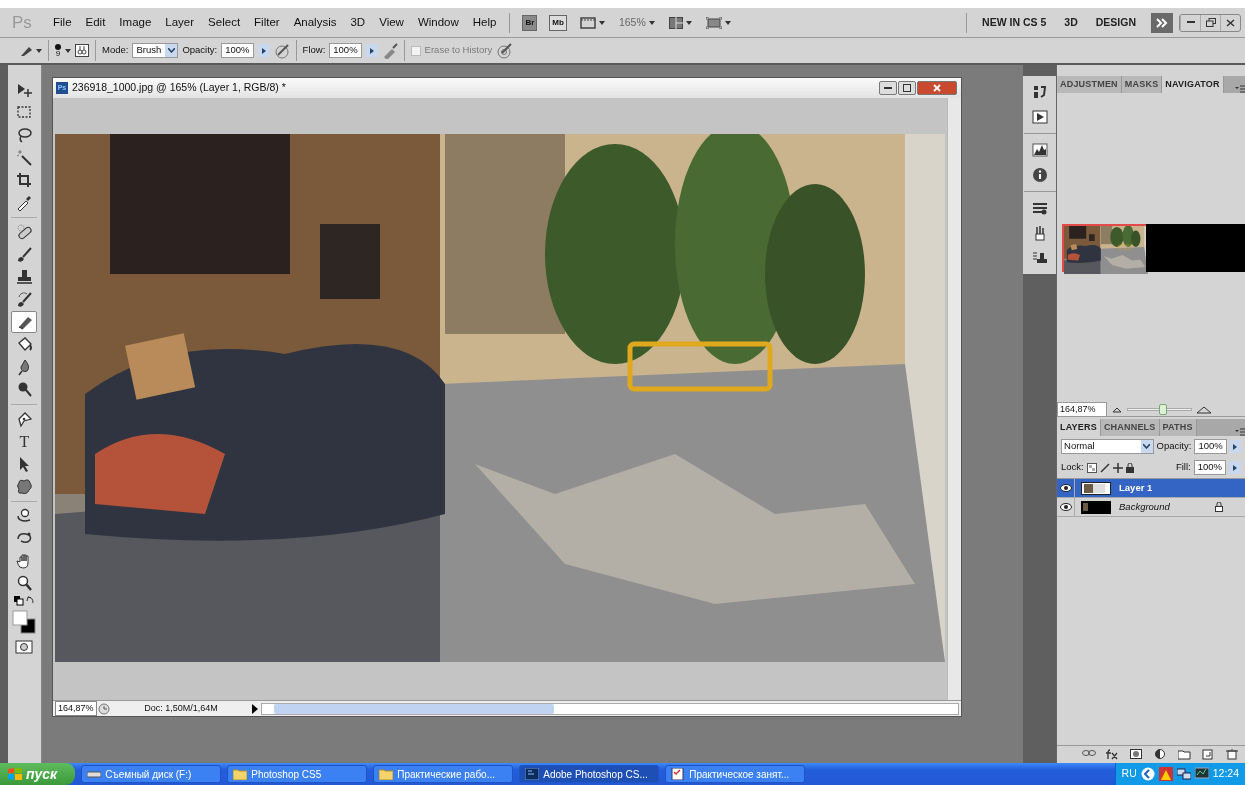 The image size is (1245, 785). I want to click on sliders-icon, so click(1039, 208).